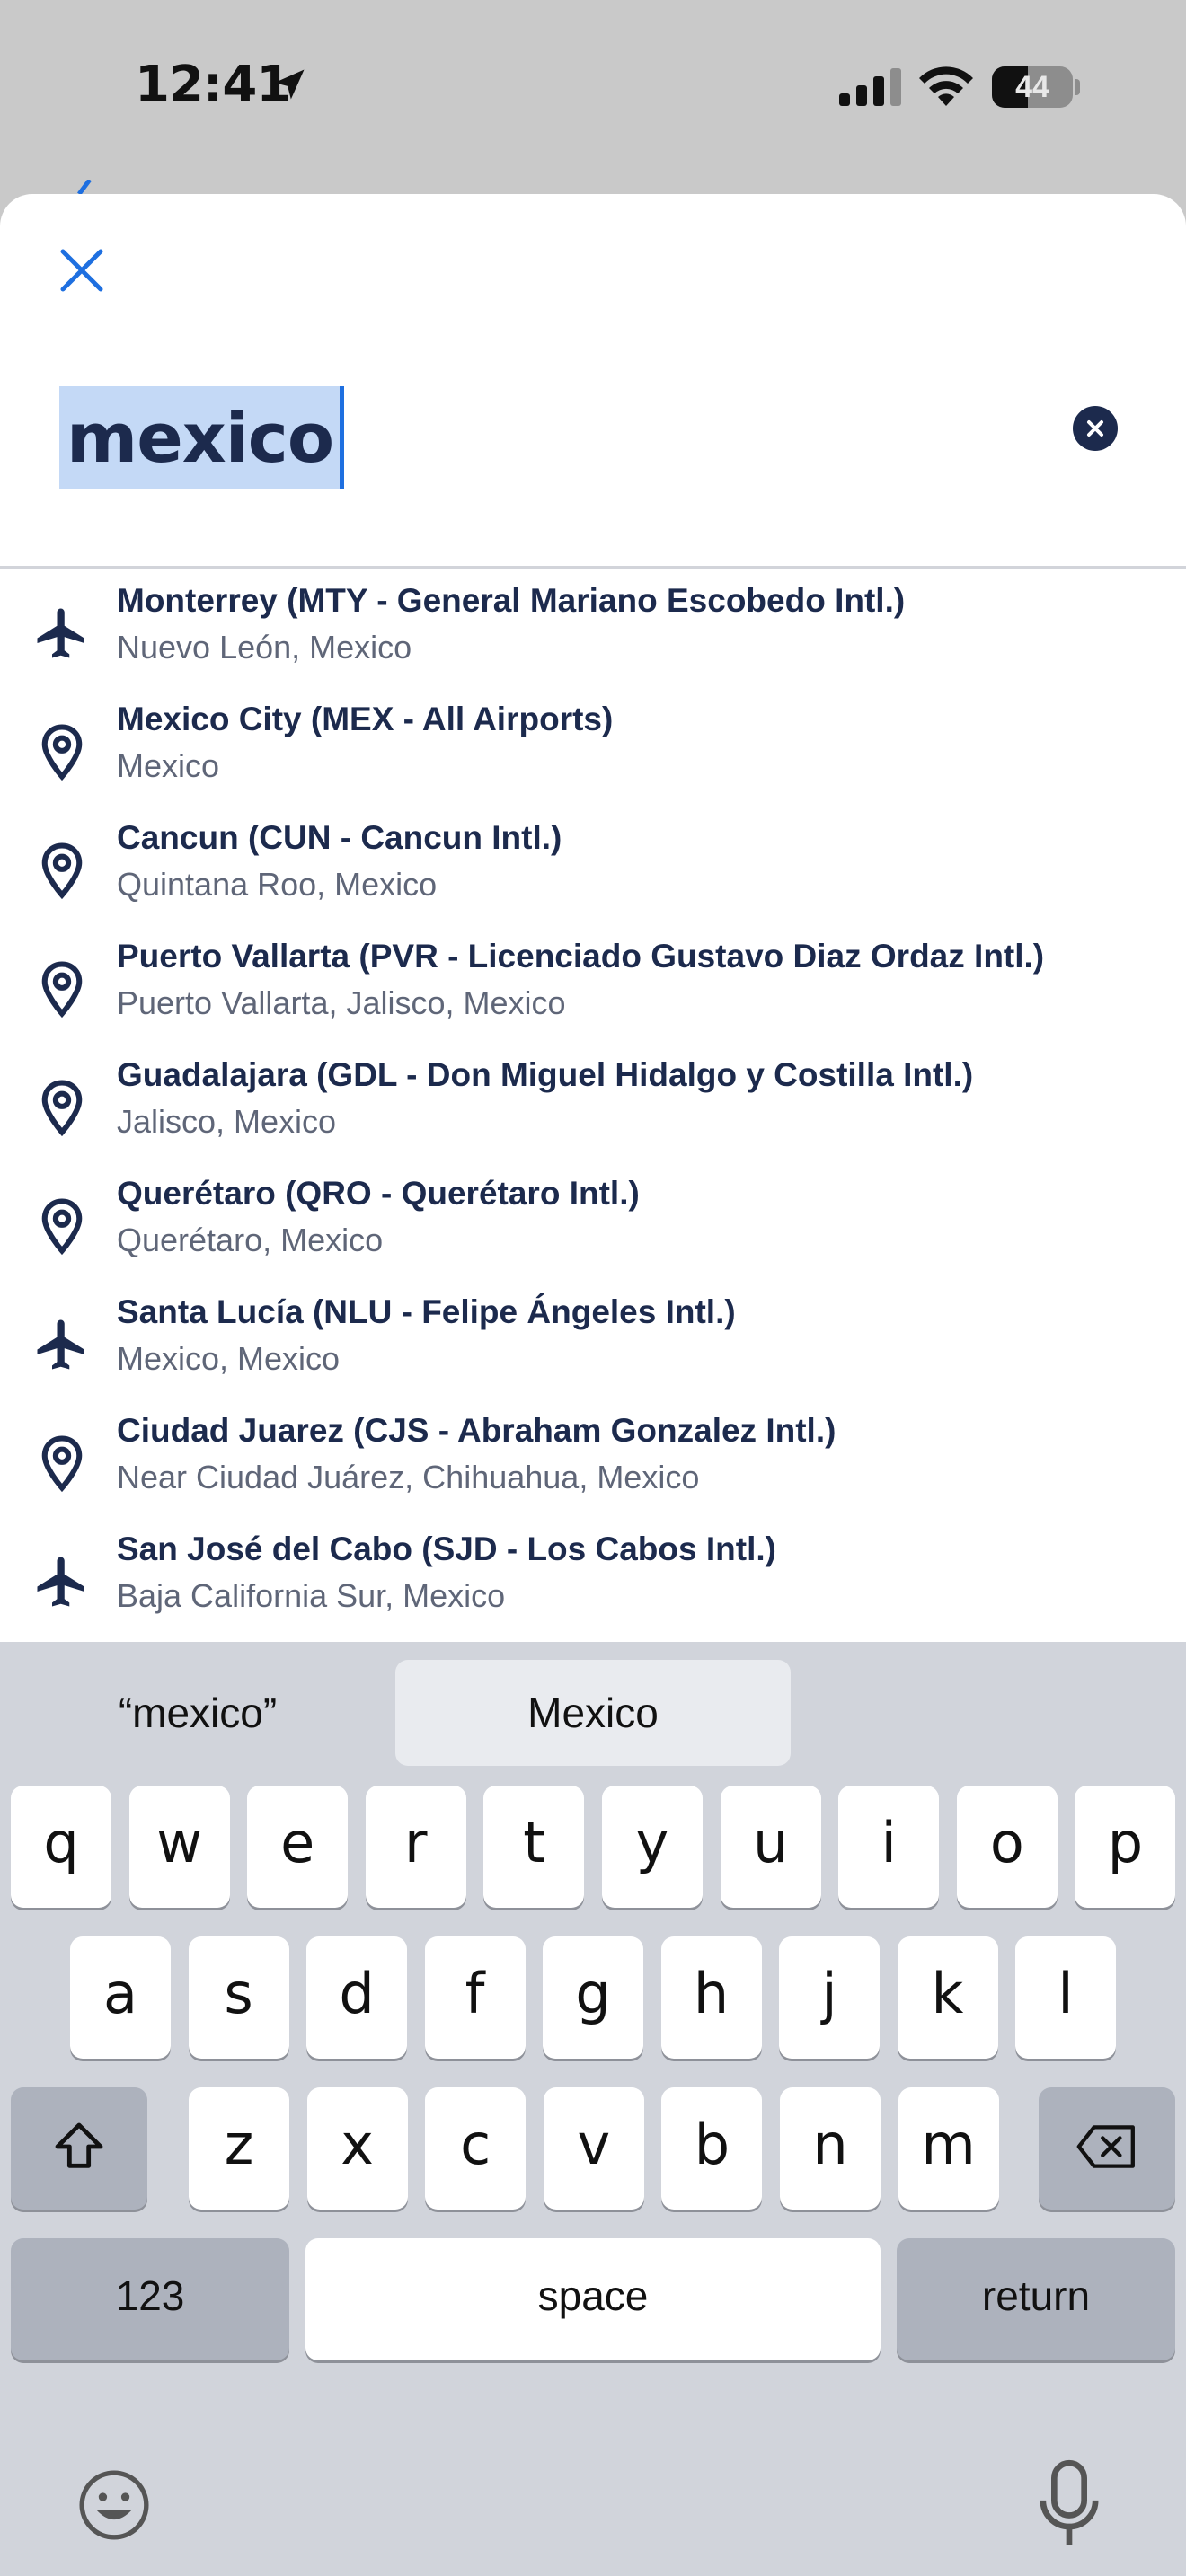  Describe the element at coordinates (593, 2299) in the screenshot. I see `space-key: space` at that location.